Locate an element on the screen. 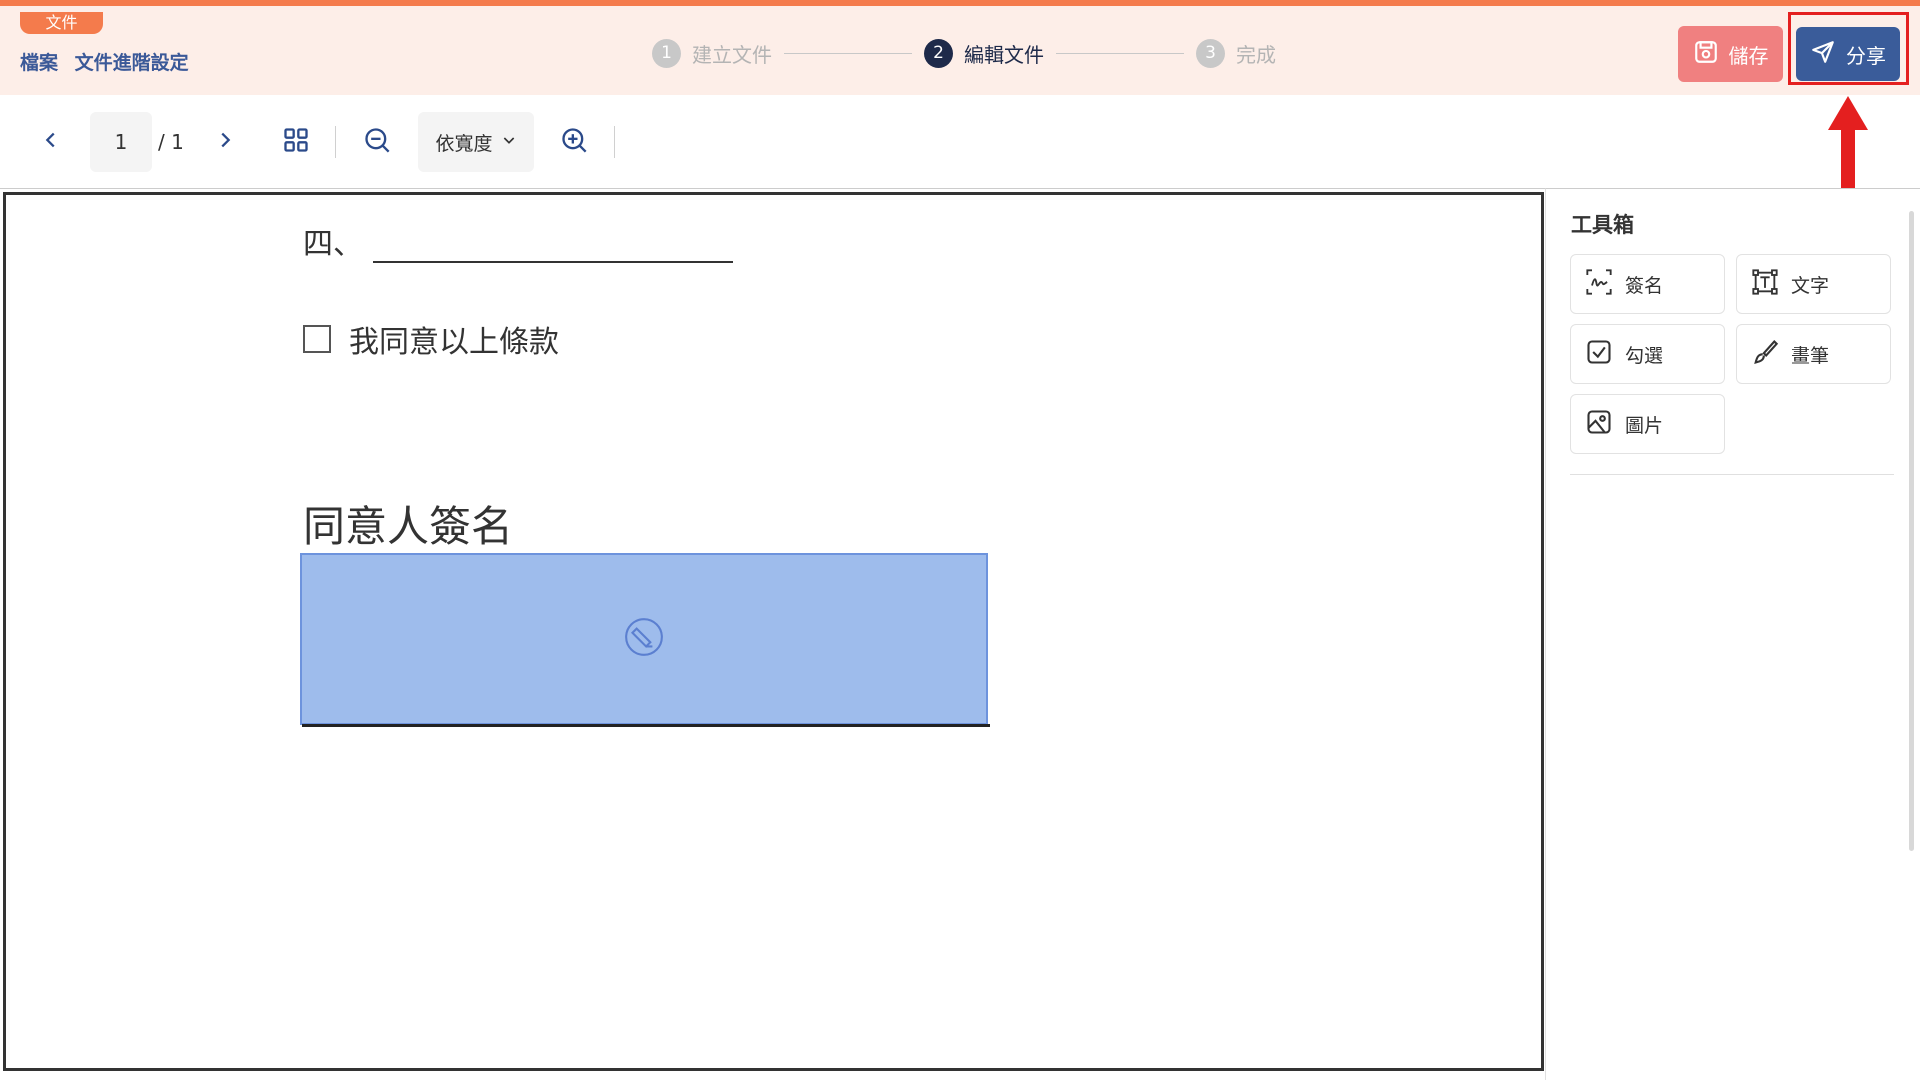  tool-label: 圖片 is located at coordinates (1644, 425).